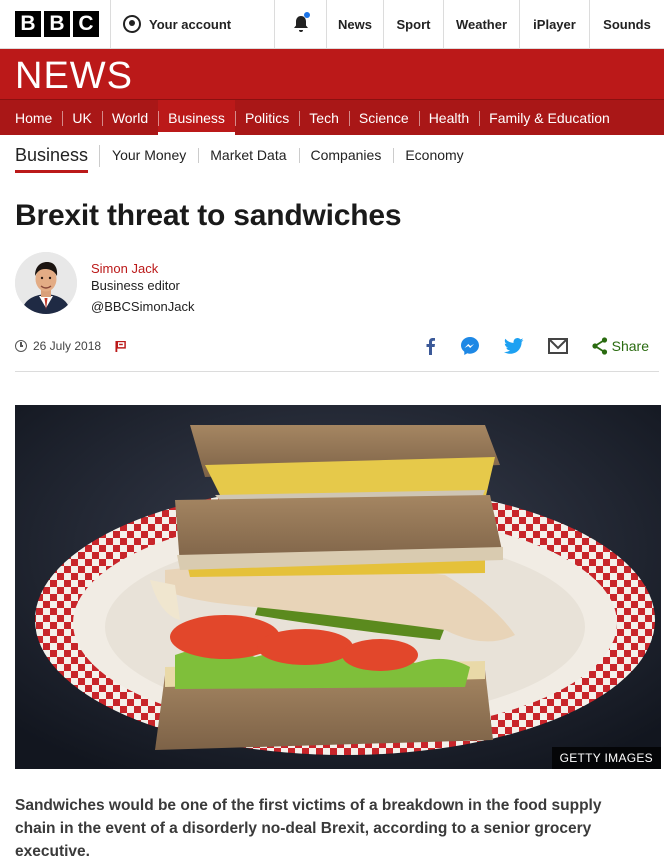 This screenshot has height=864, width=664. I want to click on nav-item-tech: Tech, so click(324, 117).